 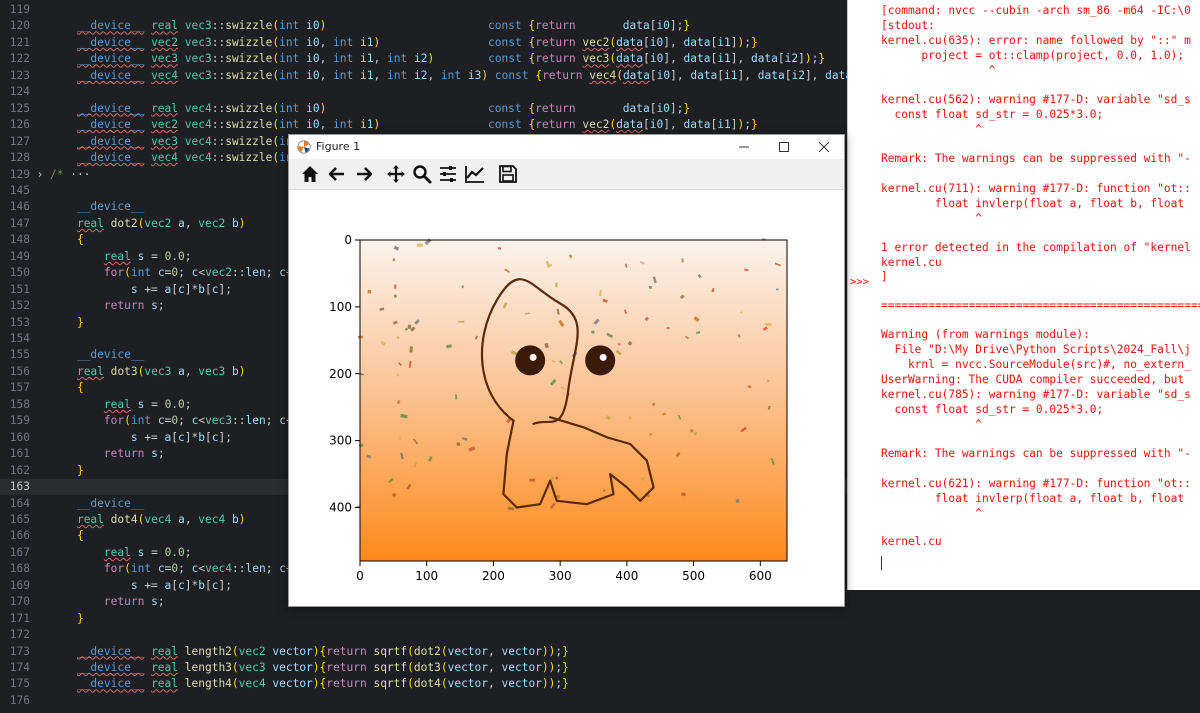 I want to click on y-tick-label: 300, so click(x=340, y=441).